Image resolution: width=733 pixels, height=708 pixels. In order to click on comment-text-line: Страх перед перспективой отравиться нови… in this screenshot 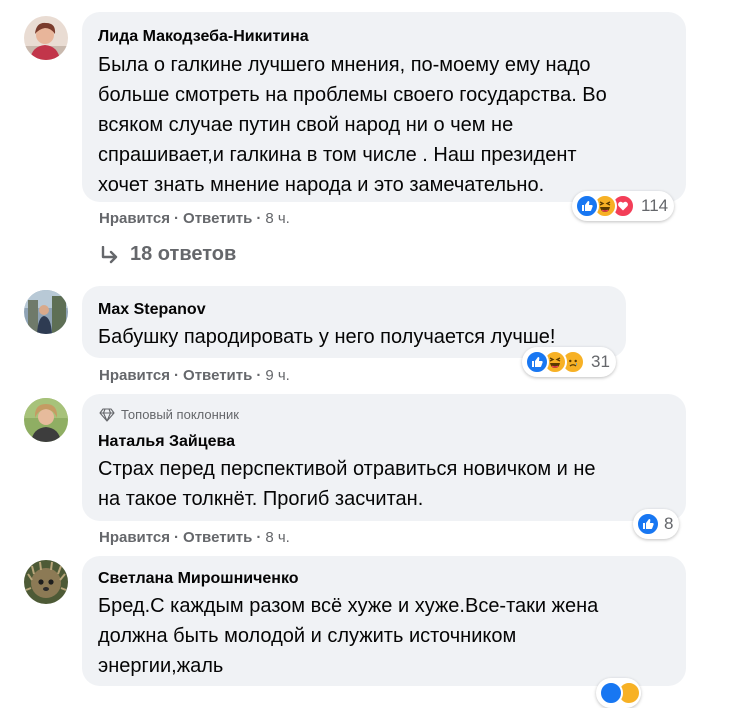, I will do `click(347, 469)`.